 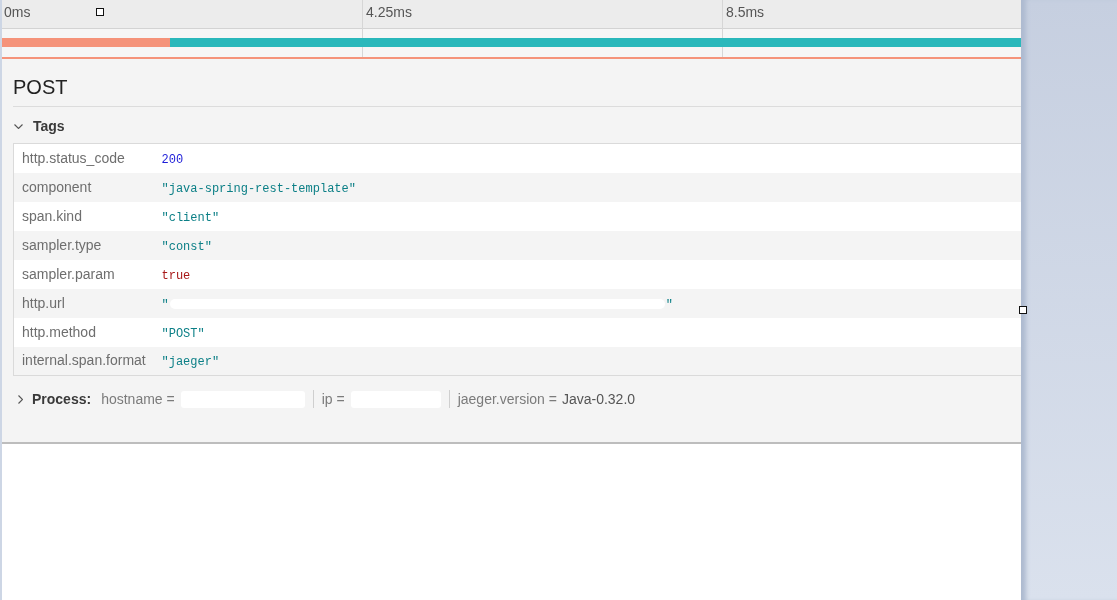 I want to click on process-key: jaeger.version =, so click(x=507, y=399).